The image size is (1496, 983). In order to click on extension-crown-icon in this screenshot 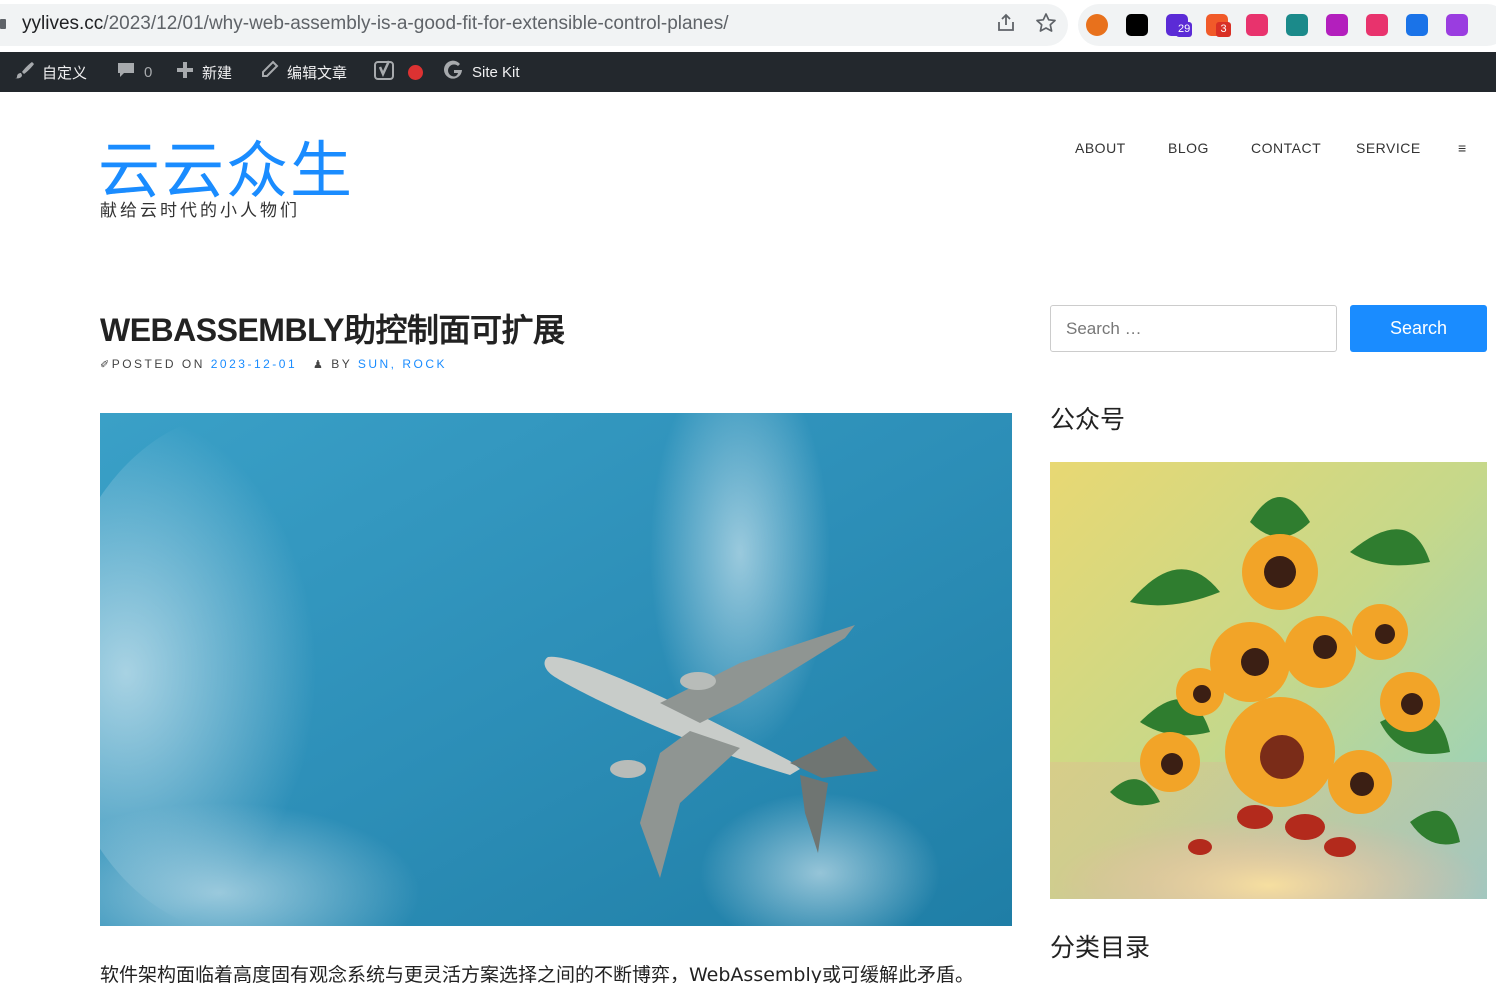, I will do `click(1377, 25)`.